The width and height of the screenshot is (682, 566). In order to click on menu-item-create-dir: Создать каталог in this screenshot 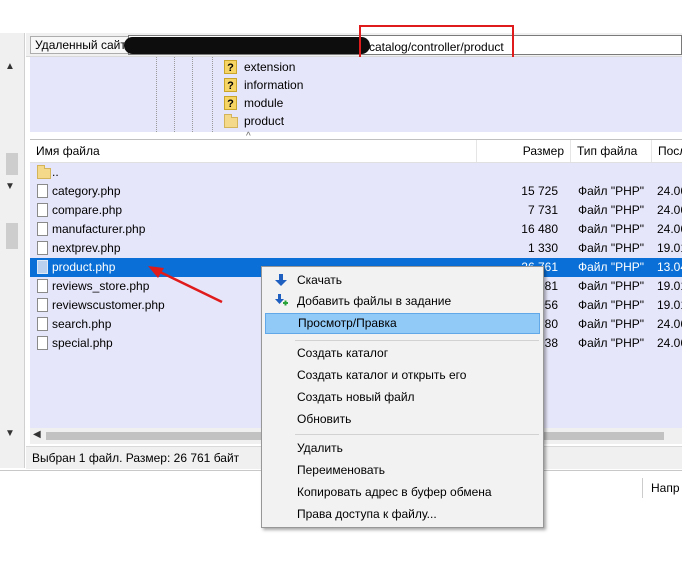, I will do `click(402, 353)`.